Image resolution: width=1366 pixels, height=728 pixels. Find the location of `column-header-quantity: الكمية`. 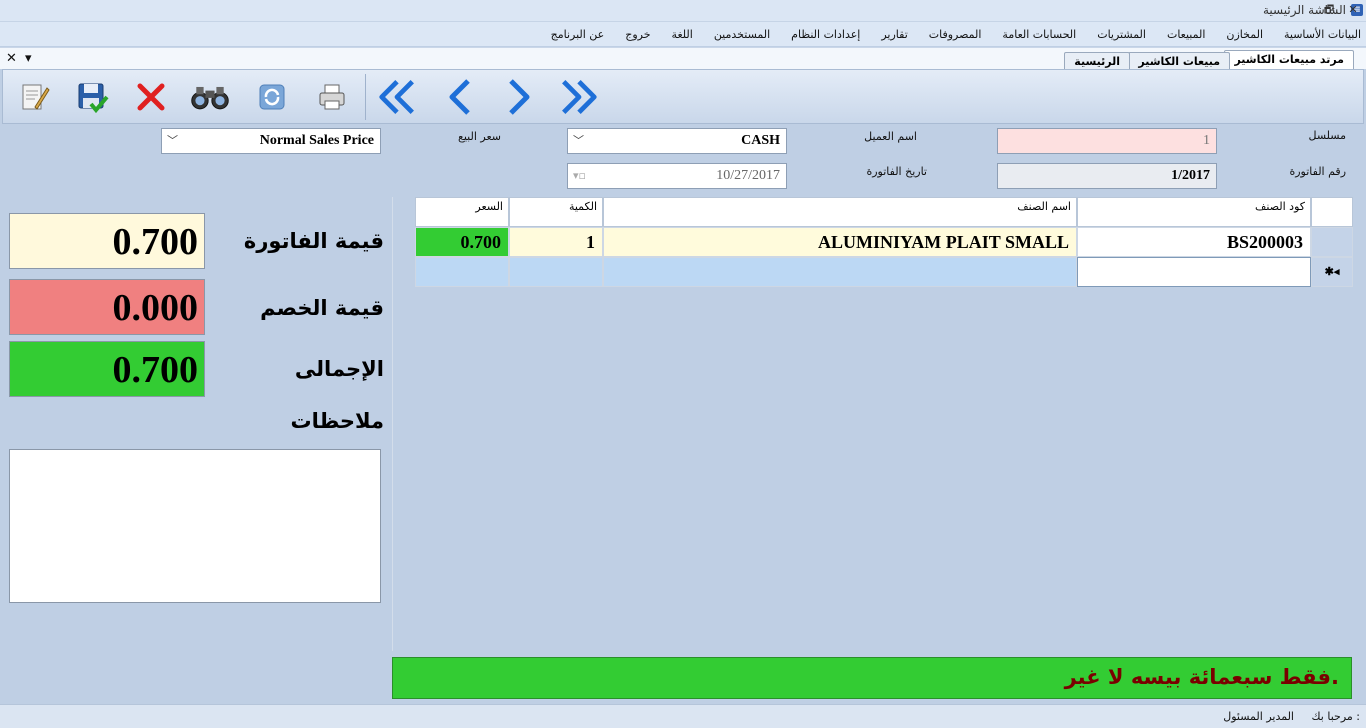

column-header-quantity: الكمية is located at coordinates (556, 212).